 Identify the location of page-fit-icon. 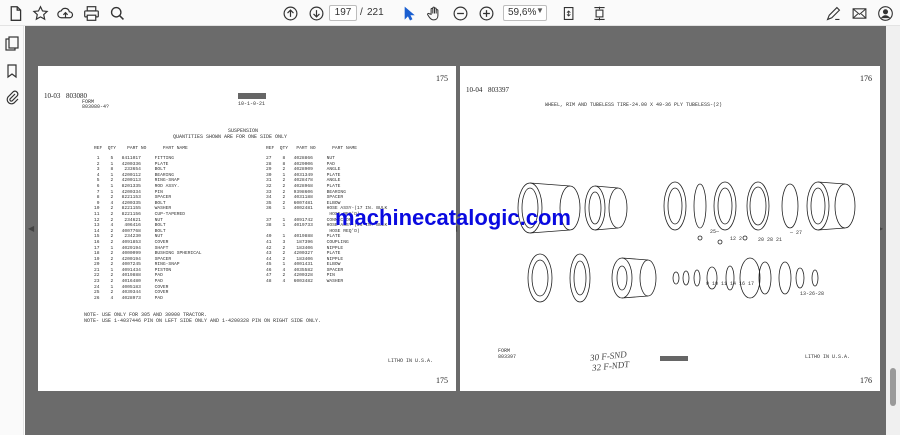
(569, 13).